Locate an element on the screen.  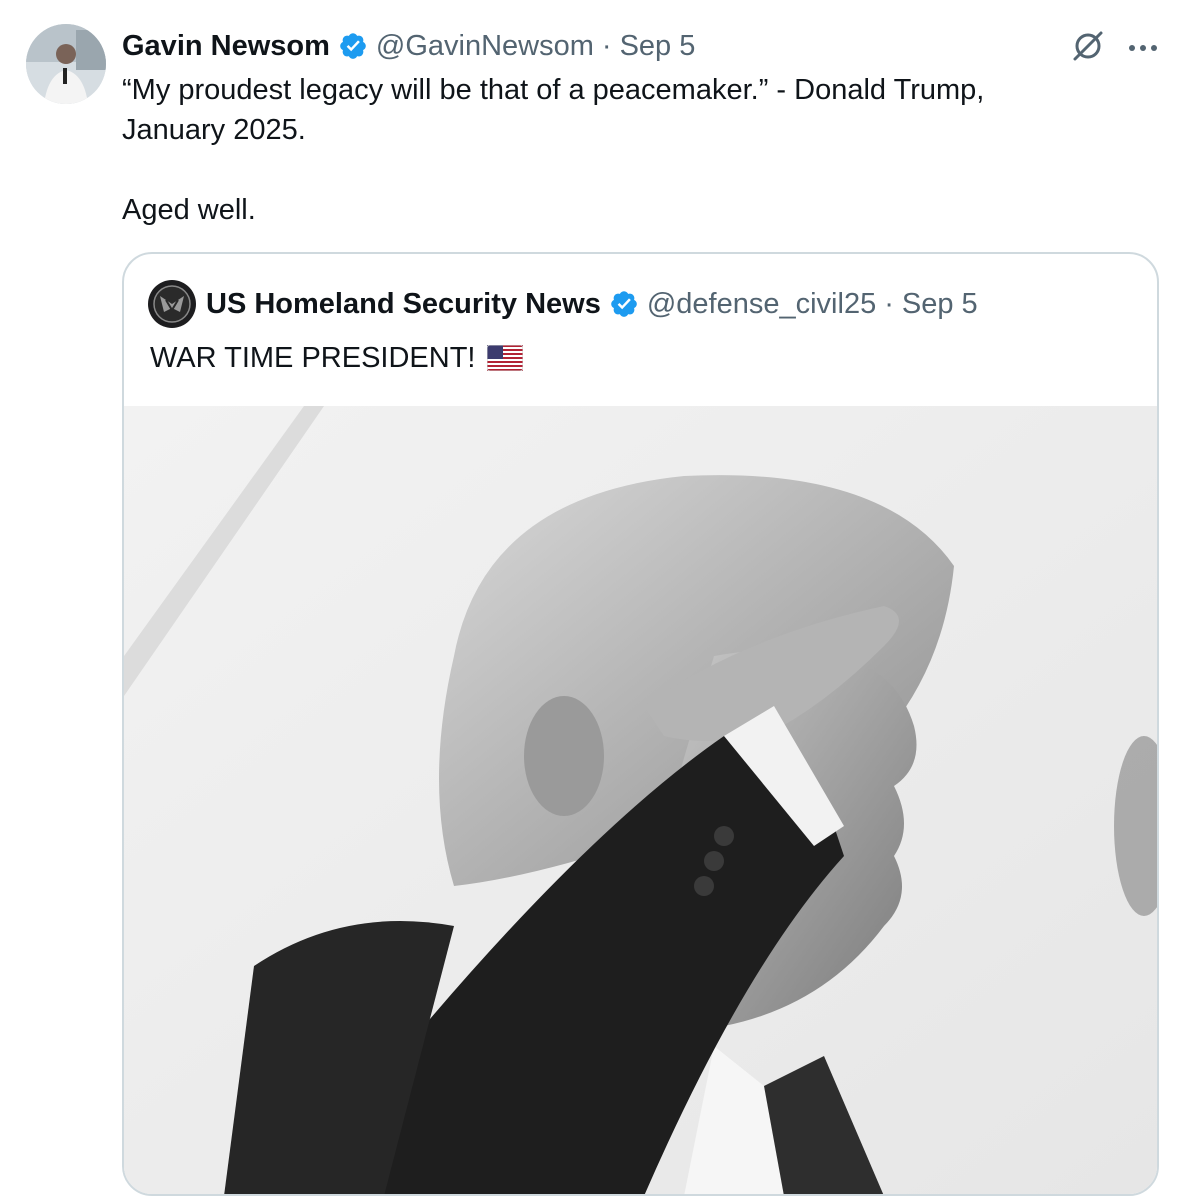
quoted-tweet-text-content: WAR TIME PRESIDENT! is located at coordinates (313, 358).